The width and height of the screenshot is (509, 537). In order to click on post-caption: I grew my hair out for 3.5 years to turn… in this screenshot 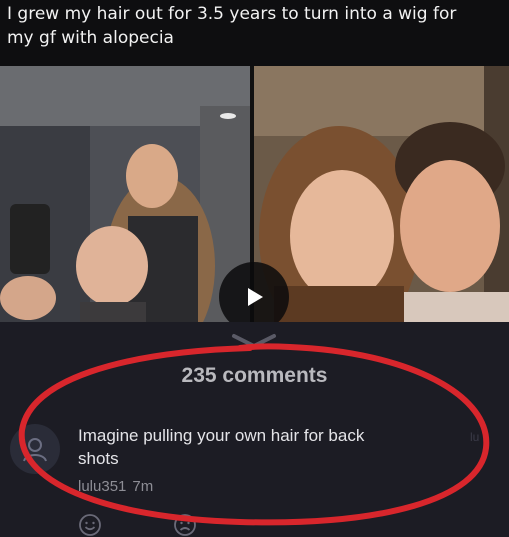, I will do `click(254, 33)`.